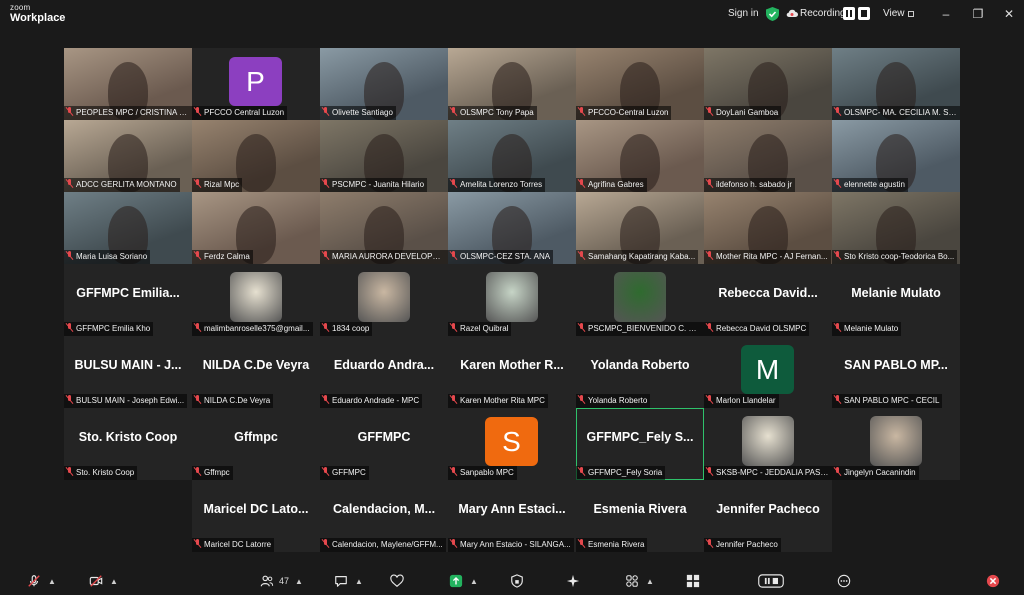 The width and height of the screenshot is (1024, 595). I want to click on apps-chevron-icon: ▲, so click(650, 581).